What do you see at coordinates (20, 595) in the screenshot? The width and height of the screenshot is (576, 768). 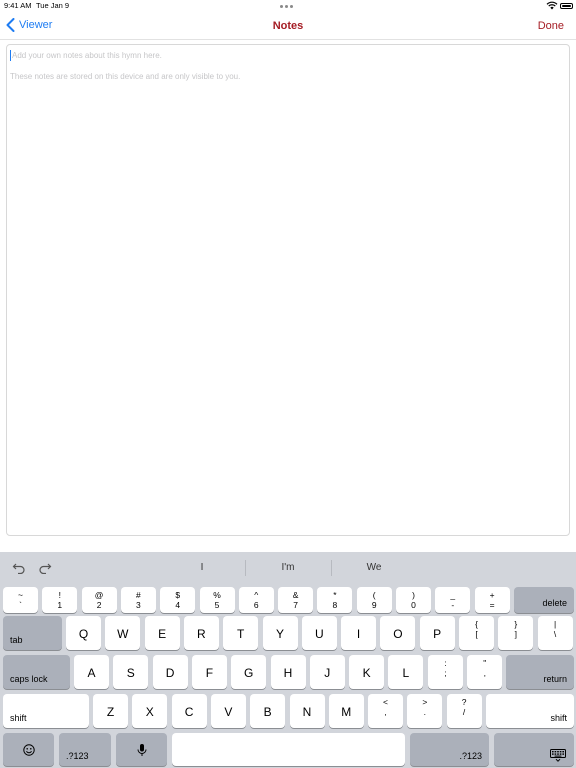 I see `key-symbol: ~` at bounding box center [20, 595].